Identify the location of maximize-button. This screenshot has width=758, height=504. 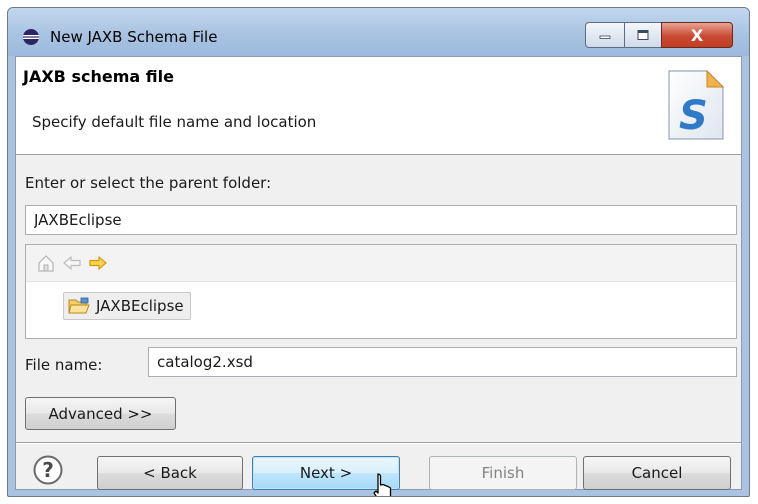
(643, 35).